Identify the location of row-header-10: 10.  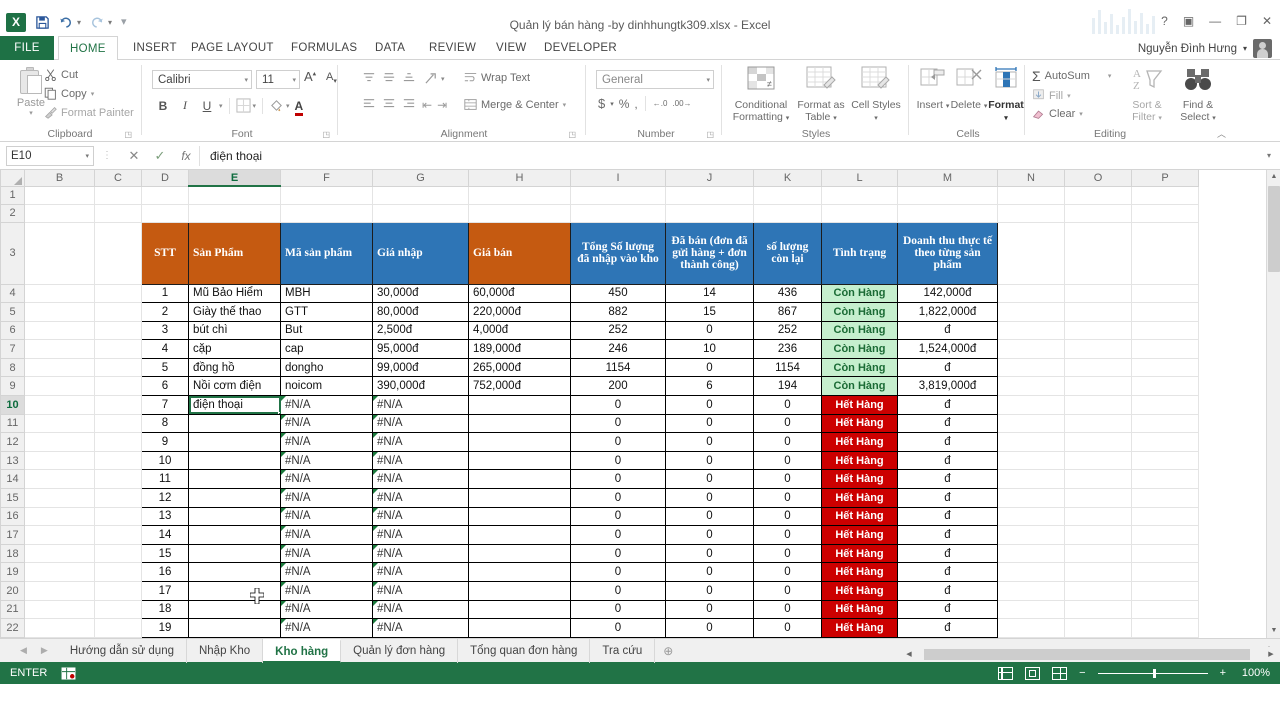
(12, 405).